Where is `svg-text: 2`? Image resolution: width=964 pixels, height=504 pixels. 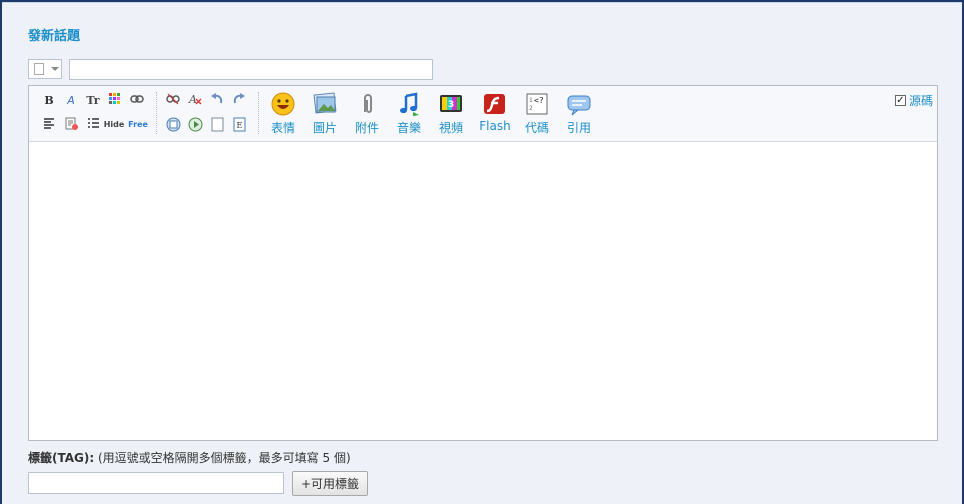 svg-text: 2 is located at coordinates (531, 108).